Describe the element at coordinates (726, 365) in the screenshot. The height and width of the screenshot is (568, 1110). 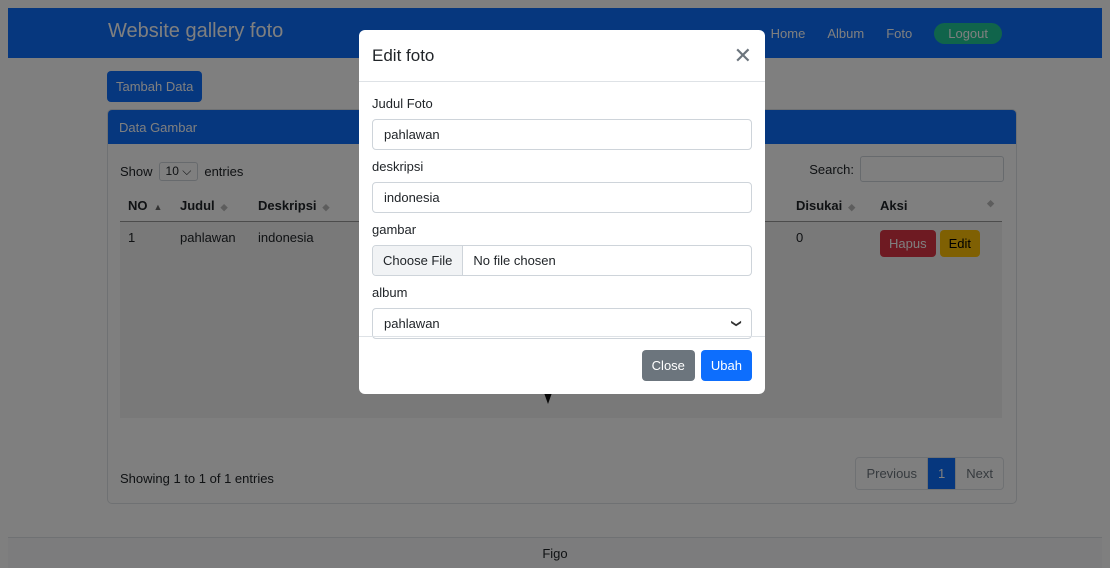
I see `ubah-button: Ubah` at that location.